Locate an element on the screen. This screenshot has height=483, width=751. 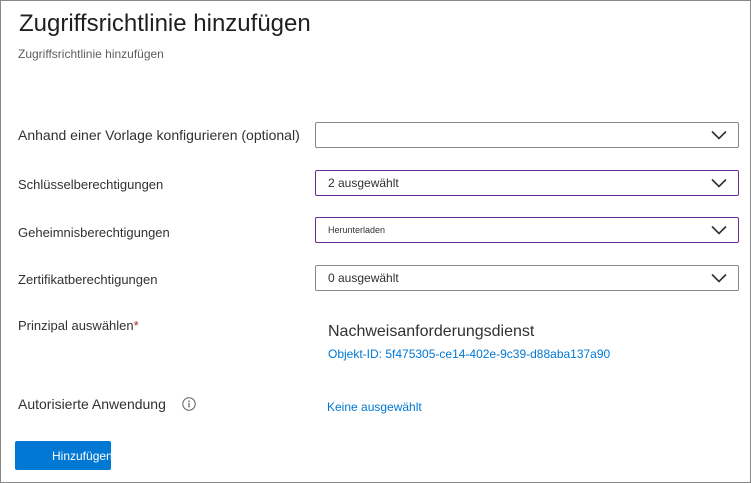
principal-label: Prinzipal auswählen* is located at coordinates (78, 325).